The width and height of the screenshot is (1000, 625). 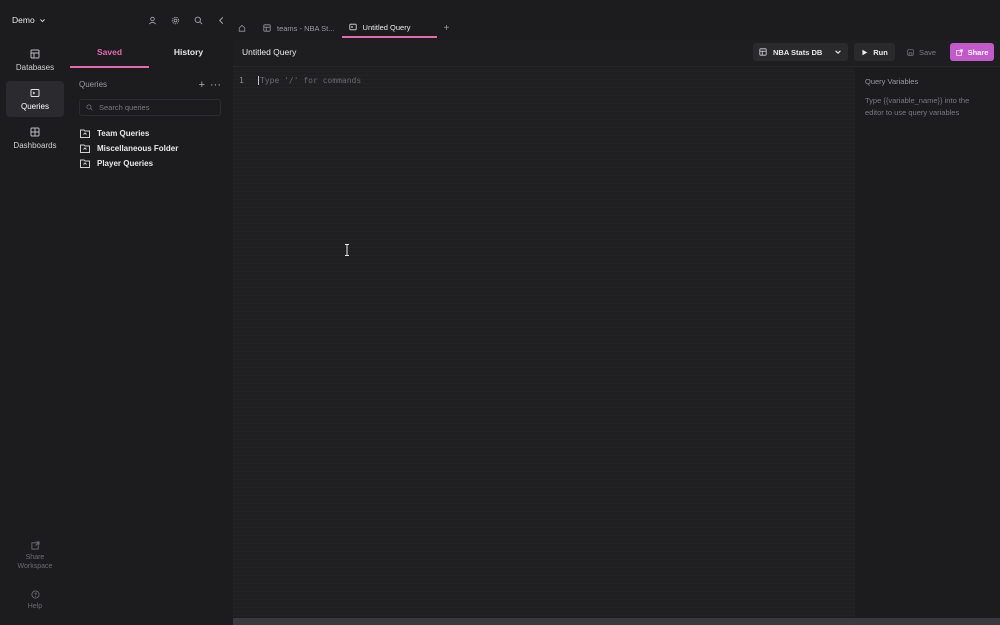 I want to click on line-number: 1, so click(x=241, y=80).